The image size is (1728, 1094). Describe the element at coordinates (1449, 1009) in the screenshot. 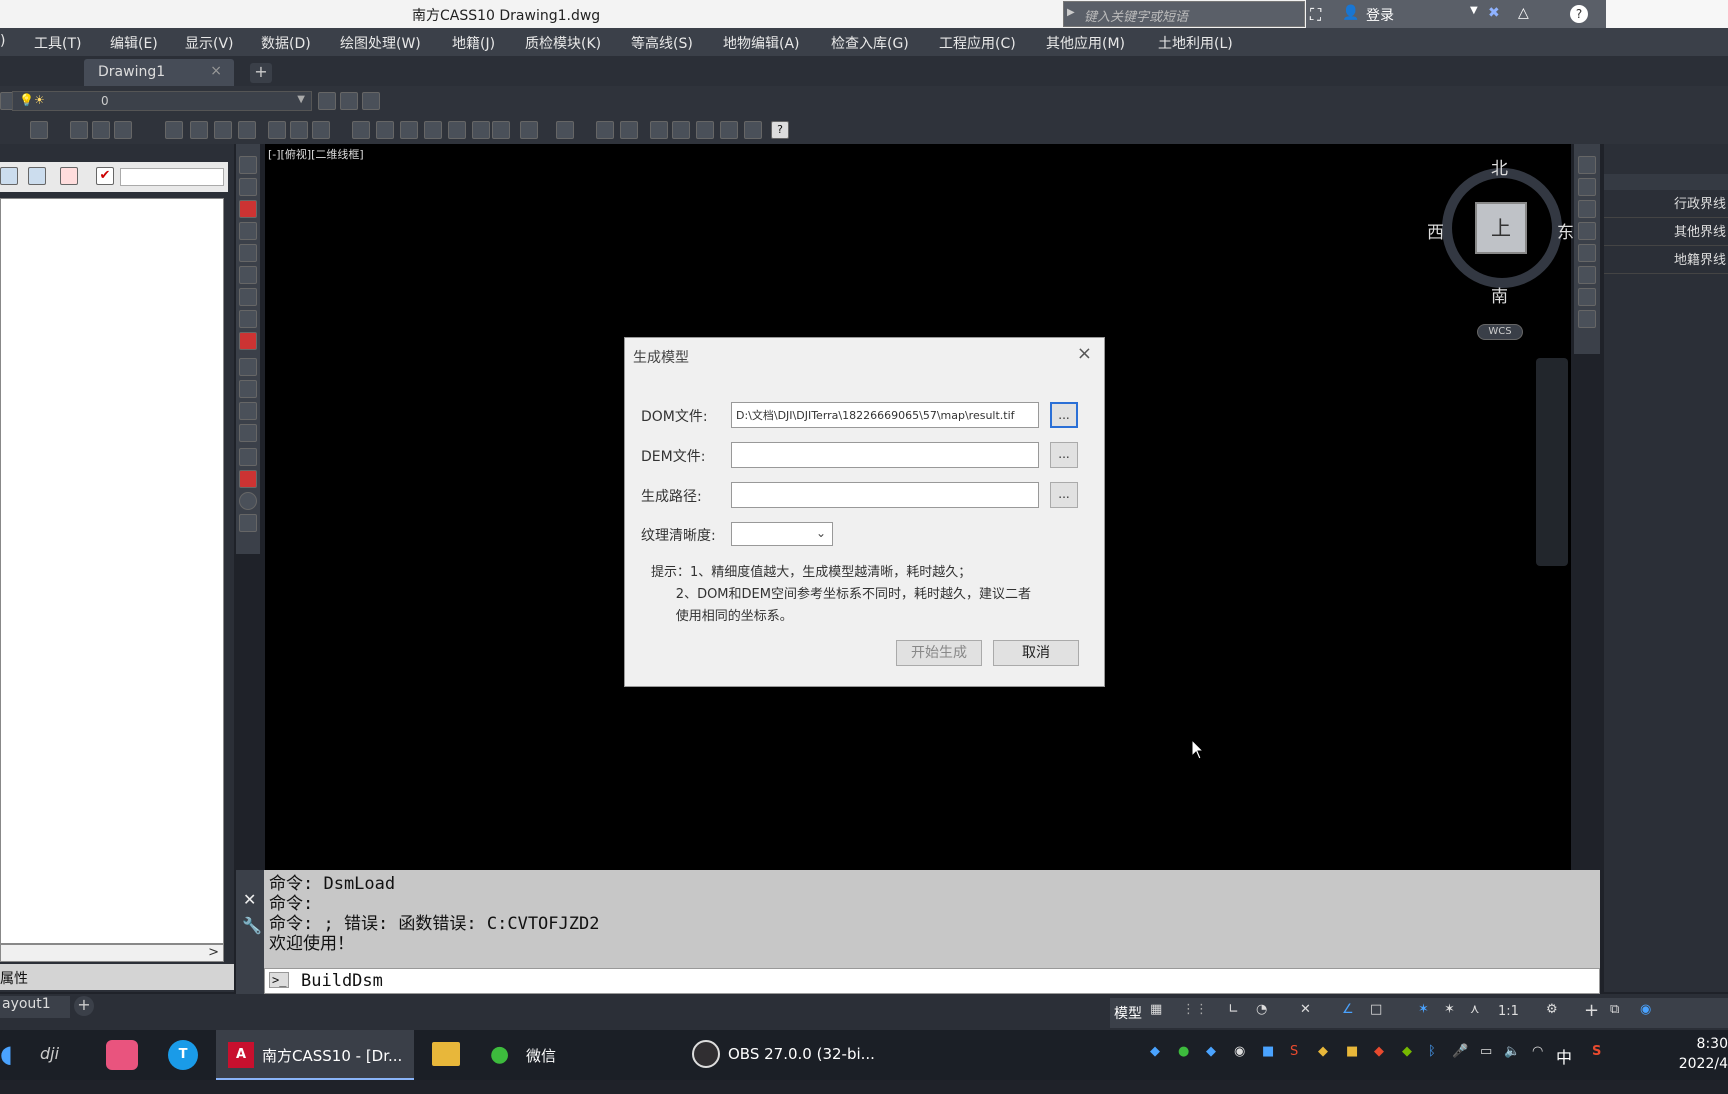

I see `annotation-visibility-icon: ✶` at that location.